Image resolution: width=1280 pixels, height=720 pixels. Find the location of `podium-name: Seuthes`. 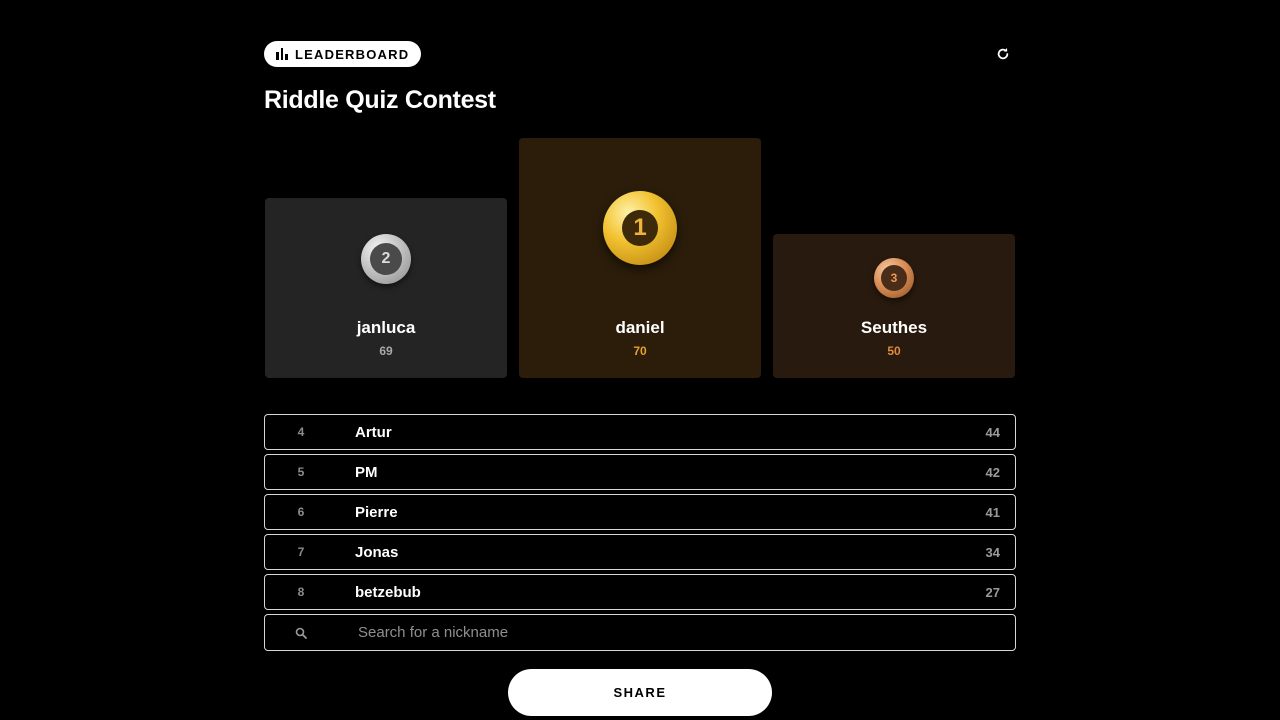

podium-name: Seuthes is located at coordinates (894, 327).